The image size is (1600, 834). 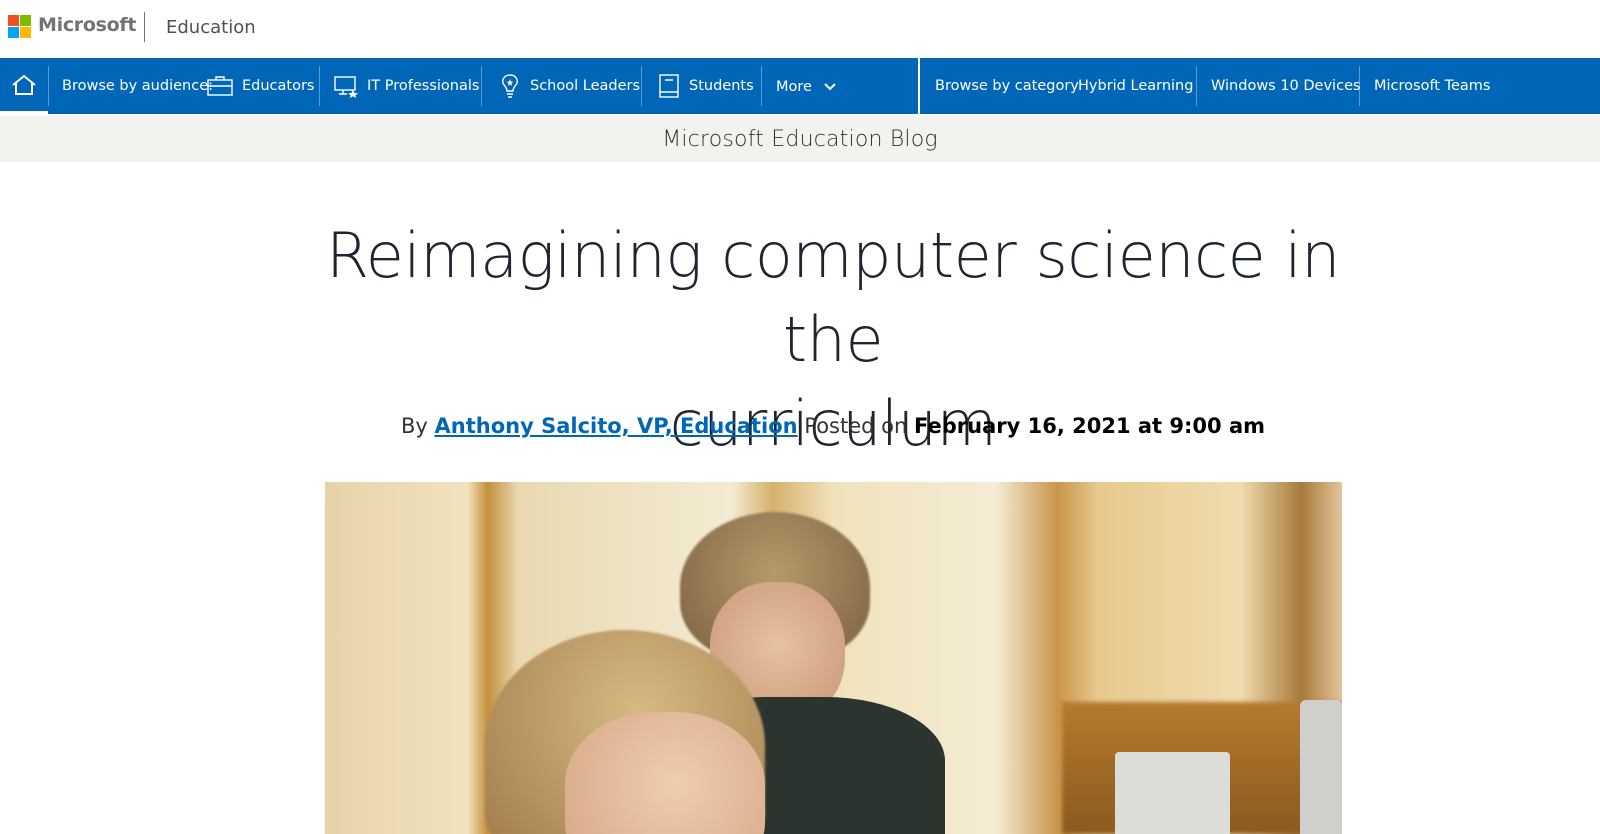 I want to click on chevron-down-icon, so click(x=830, y=87).